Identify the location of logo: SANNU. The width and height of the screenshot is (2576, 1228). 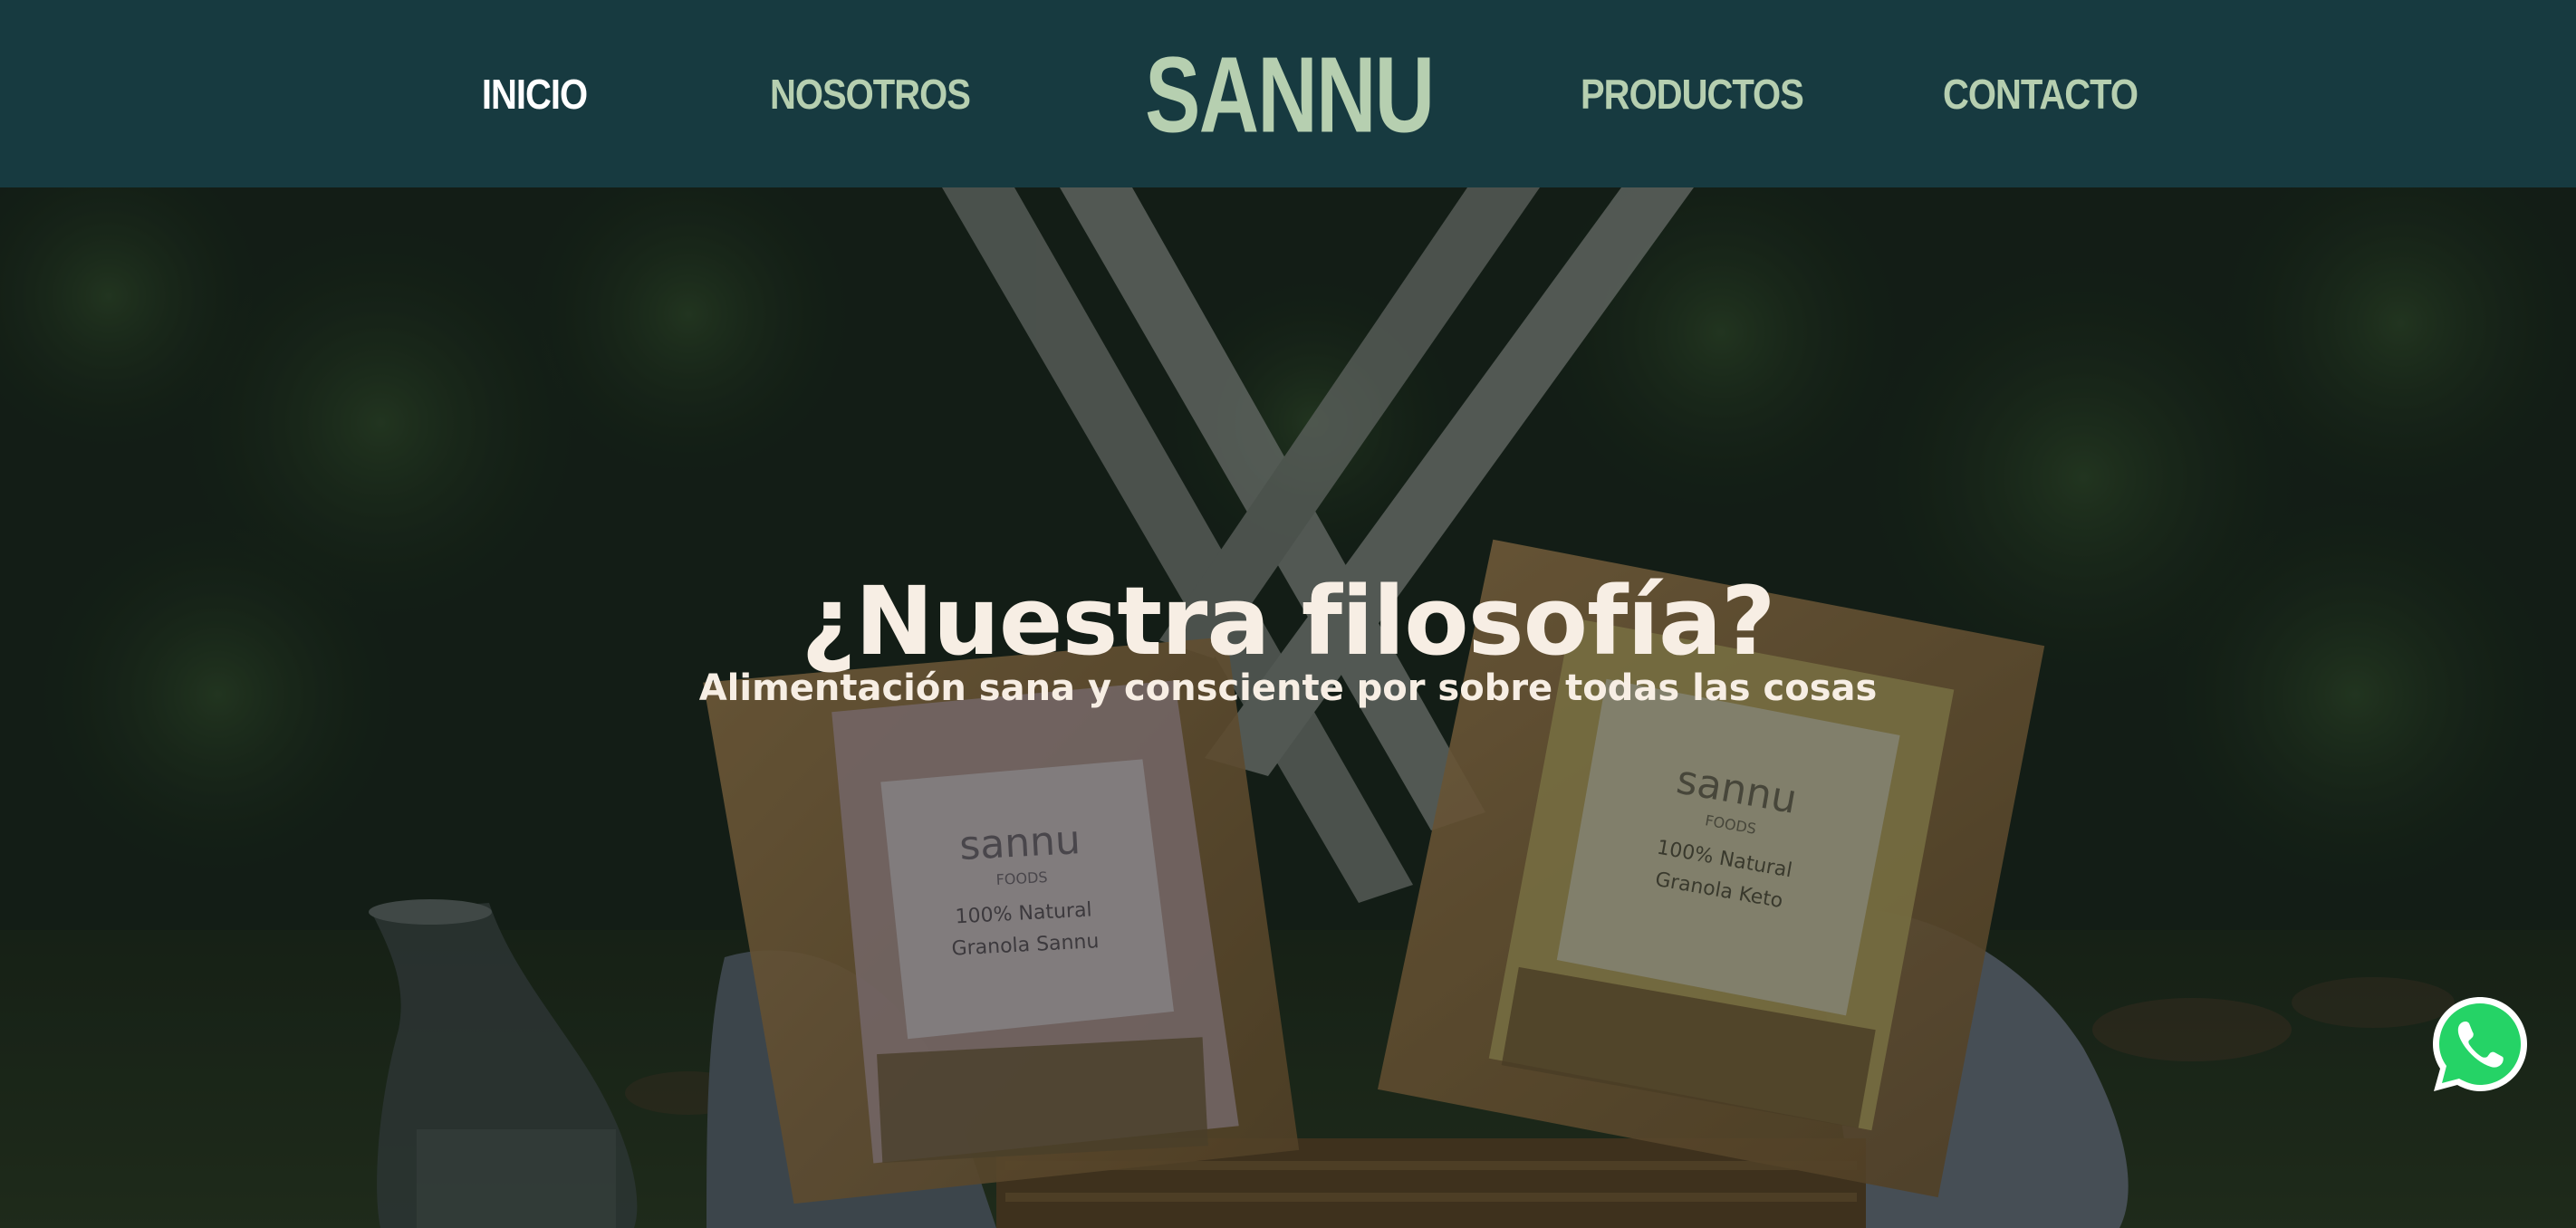
(1290, 95).